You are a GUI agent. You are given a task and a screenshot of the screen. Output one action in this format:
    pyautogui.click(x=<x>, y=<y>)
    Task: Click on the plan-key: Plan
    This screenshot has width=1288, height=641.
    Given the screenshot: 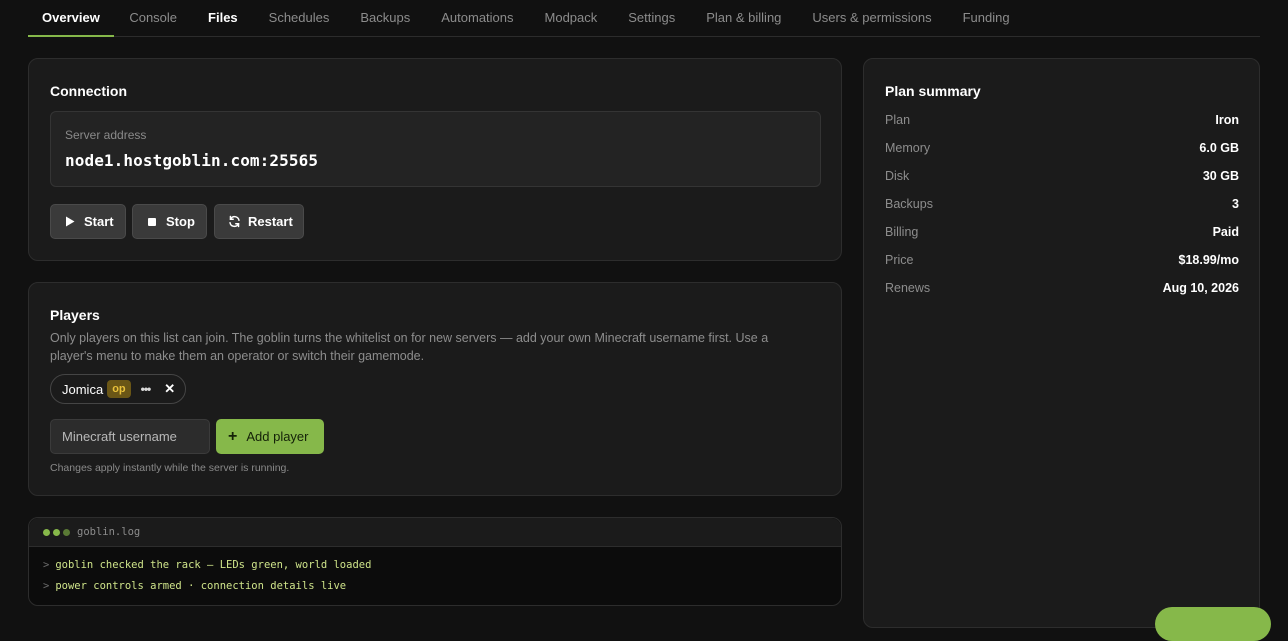 What is the action you would take?
    pyautogui.click(x=898, y=120)
    